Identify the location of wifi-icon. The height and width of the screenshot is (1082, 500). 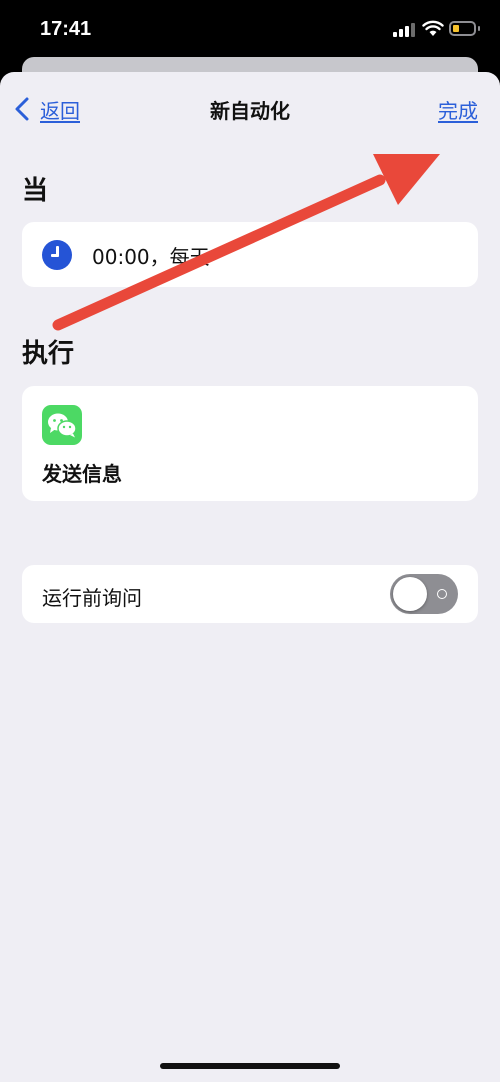
(433, 28).